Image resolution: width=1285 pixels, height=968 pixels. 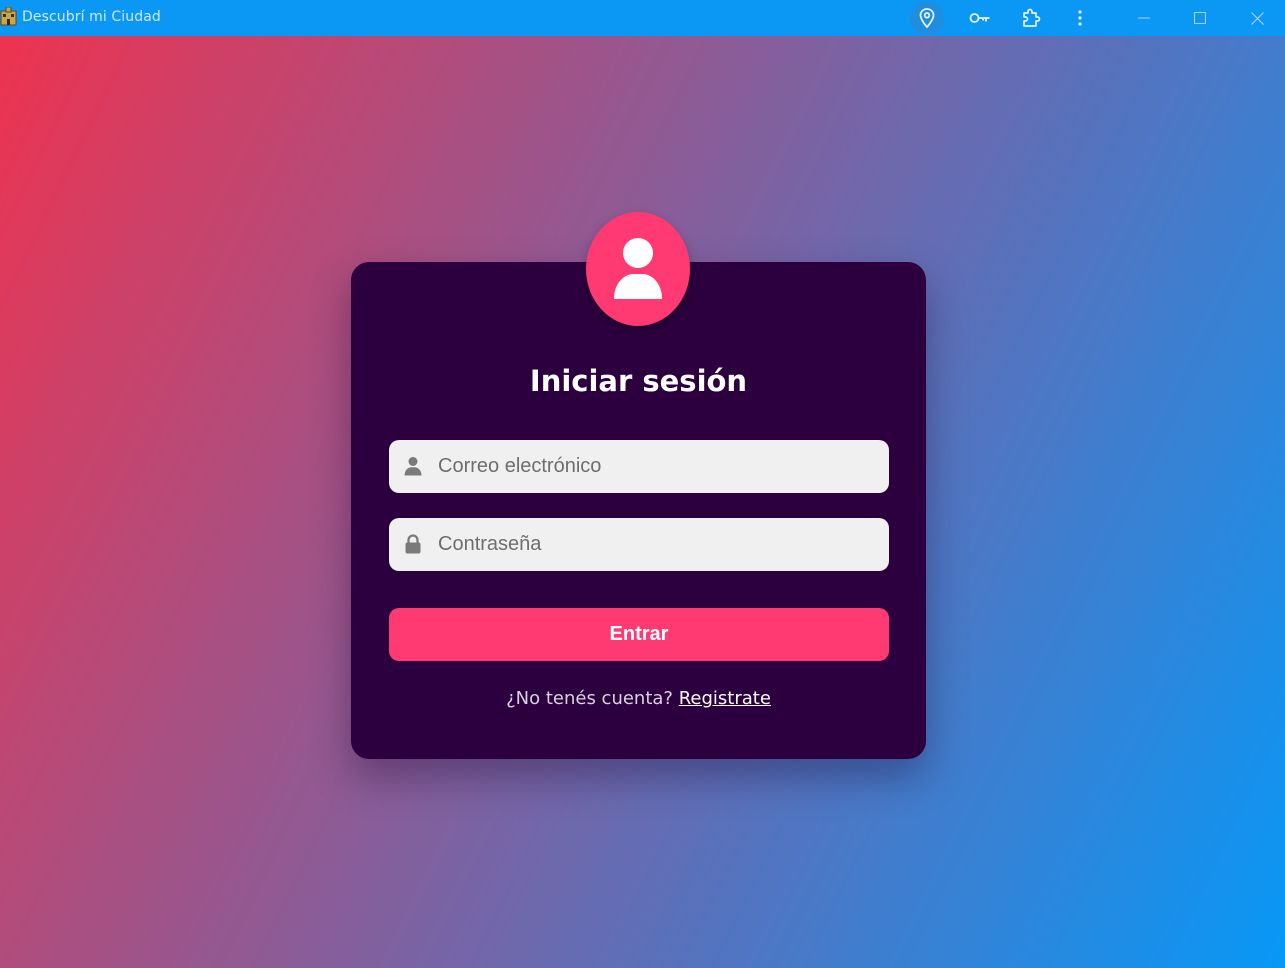 I want to click on minimize-button, so click(x=1144, y=18).